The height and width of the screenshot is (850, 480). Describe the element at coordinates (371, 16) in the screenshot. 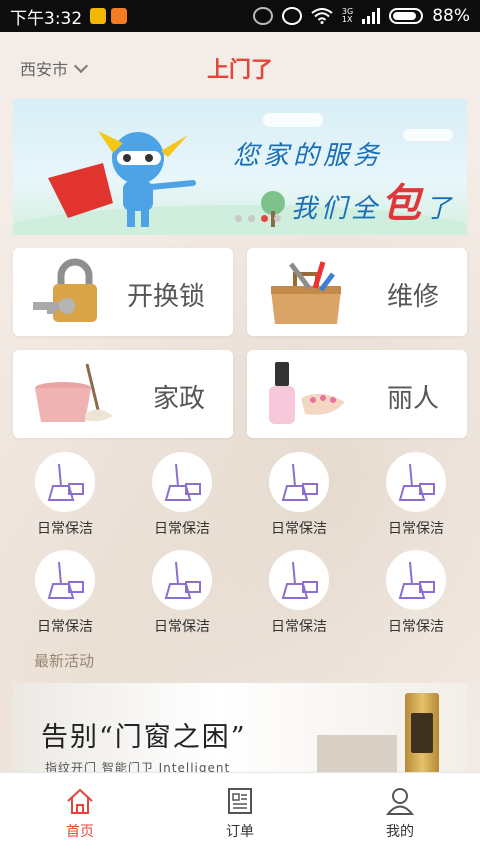

I see `signal-icon` at that location.